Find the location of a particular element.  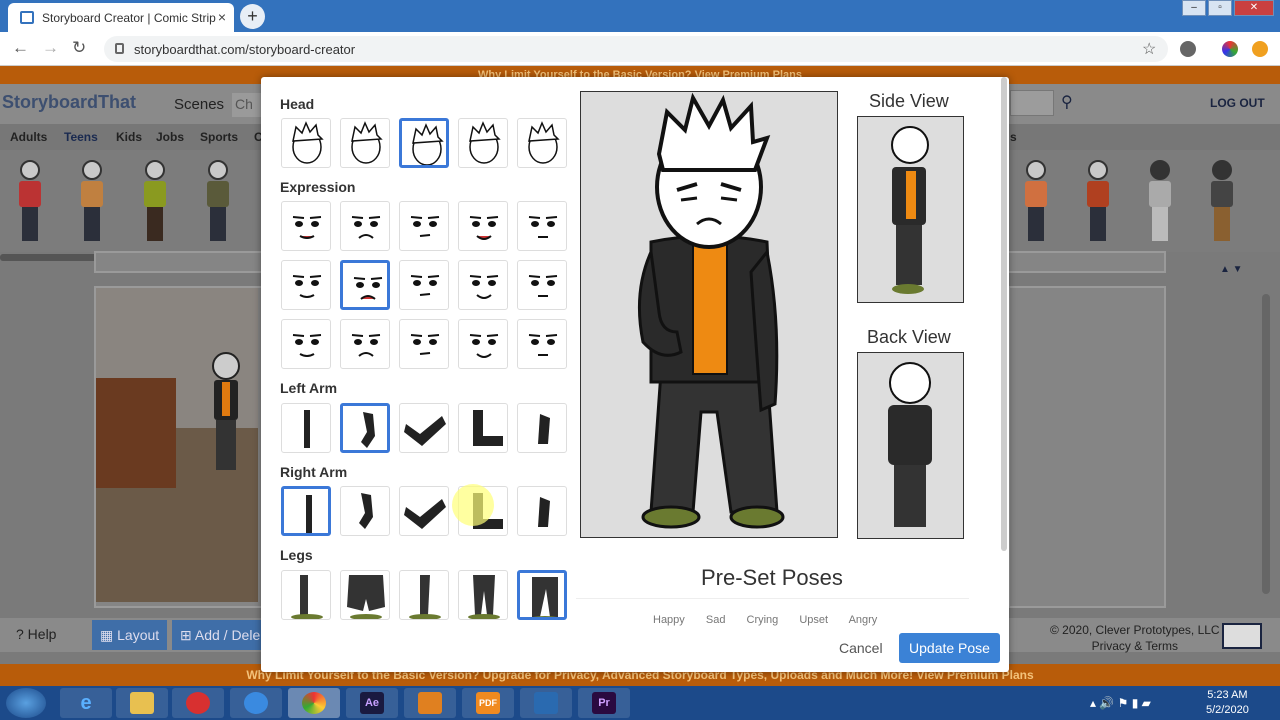

pose-happy: Happy is located at coordinates (669, 620).